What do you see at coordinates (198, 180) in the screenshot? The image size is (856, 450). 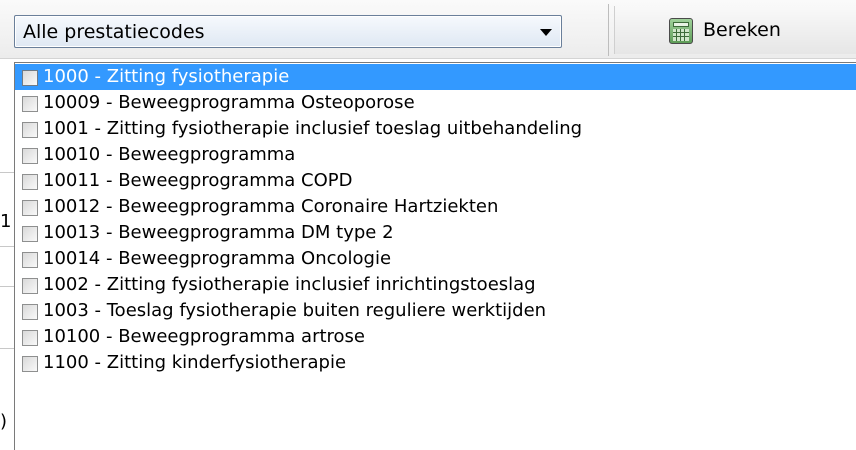 I see `list-item-label: 10011 - Beweegprogramma COPD` at bounding box center [198, 180].